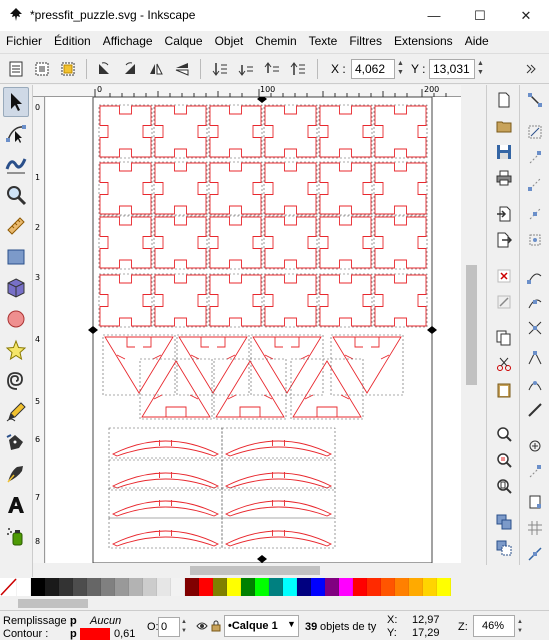  I want to click on paste-button, so click(504, 390).